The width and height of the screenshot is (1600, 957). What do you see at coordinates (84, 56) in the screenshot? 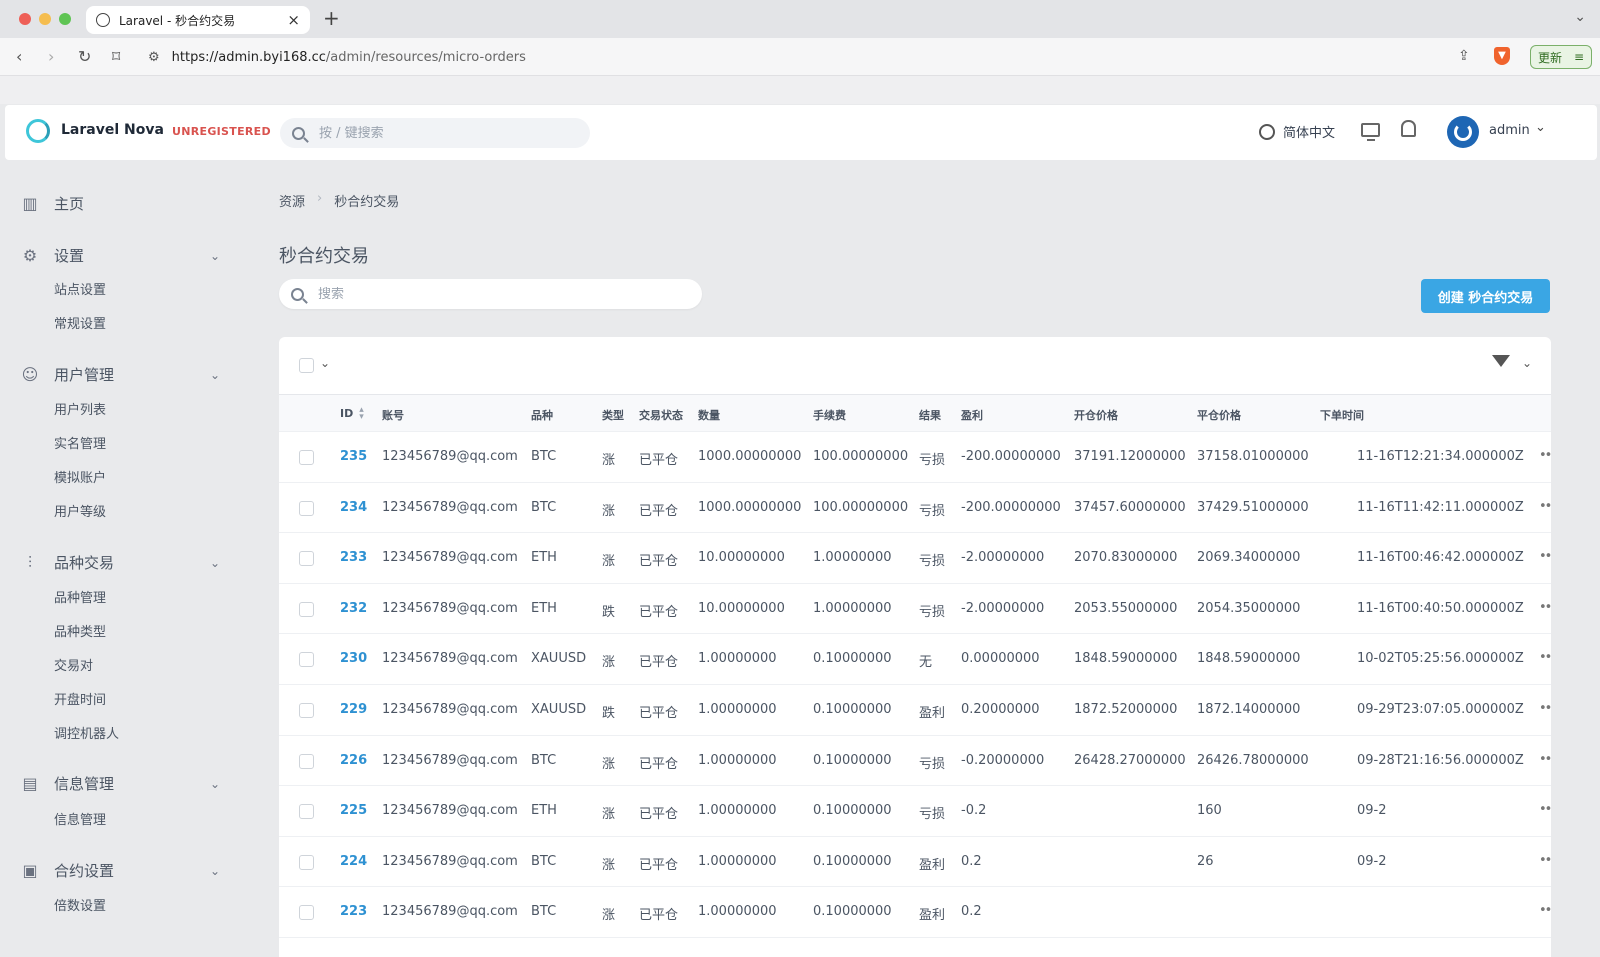
I see `reload-icon: ↻` at bounding box center [84, 56].